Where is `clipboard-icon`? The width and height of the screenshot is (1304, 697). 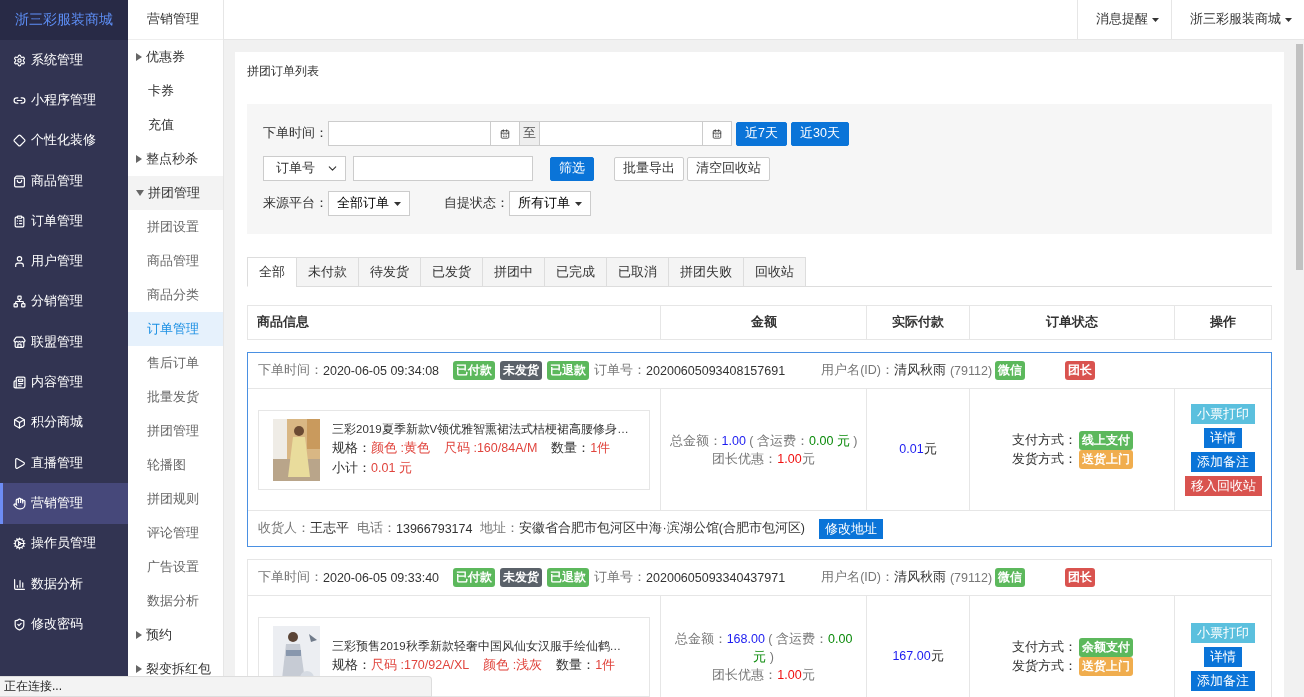
clipboard-icon is located at coordinates (19, 221).